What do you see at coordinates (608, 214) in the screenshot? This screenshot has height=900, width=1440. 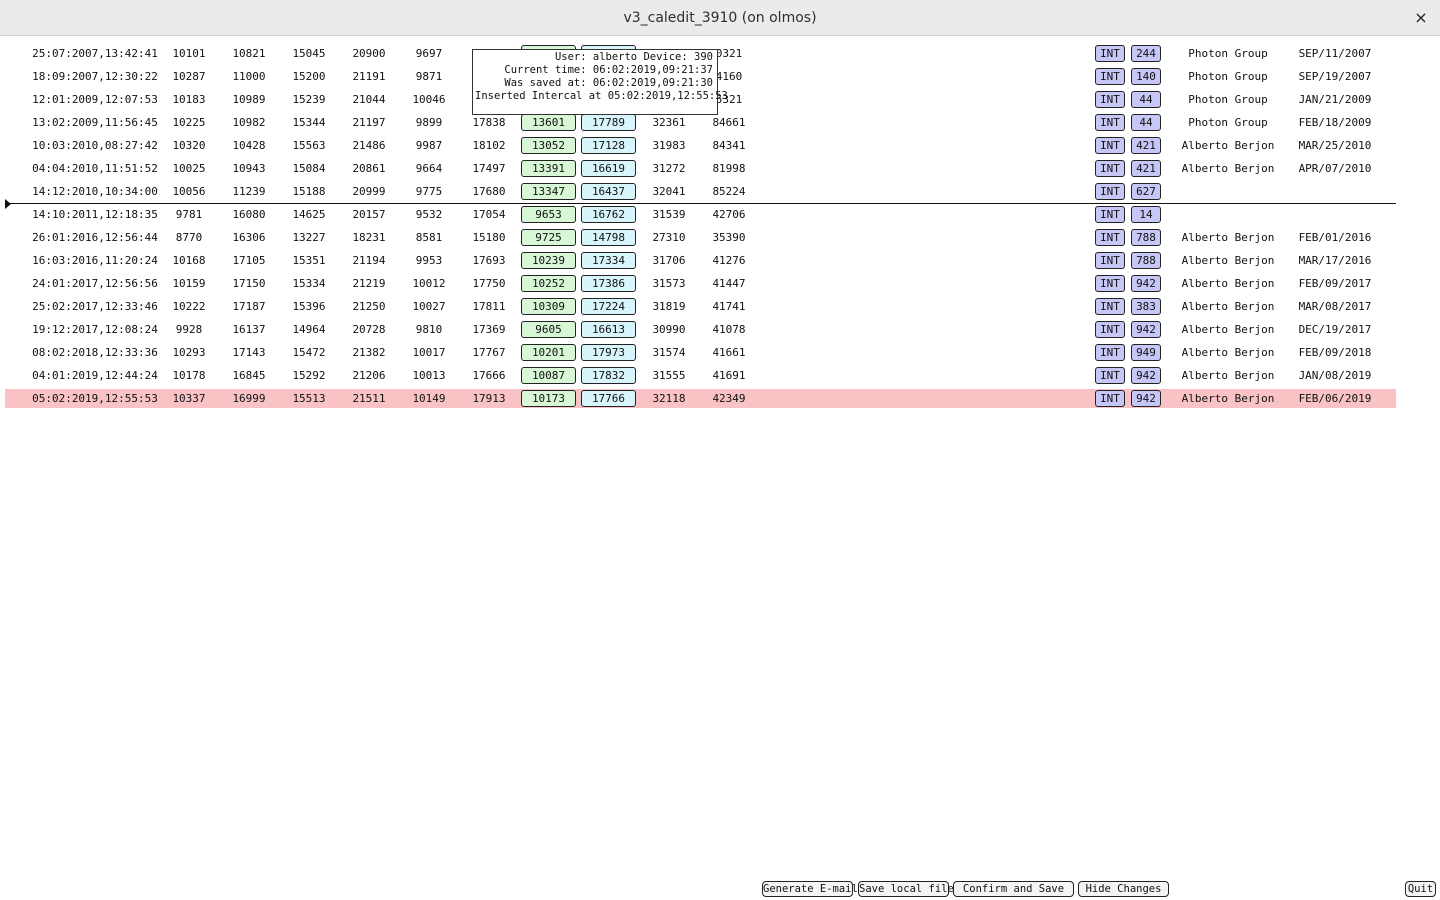 I see `blue-value-field: 16762` at bounding box center [608, 214].